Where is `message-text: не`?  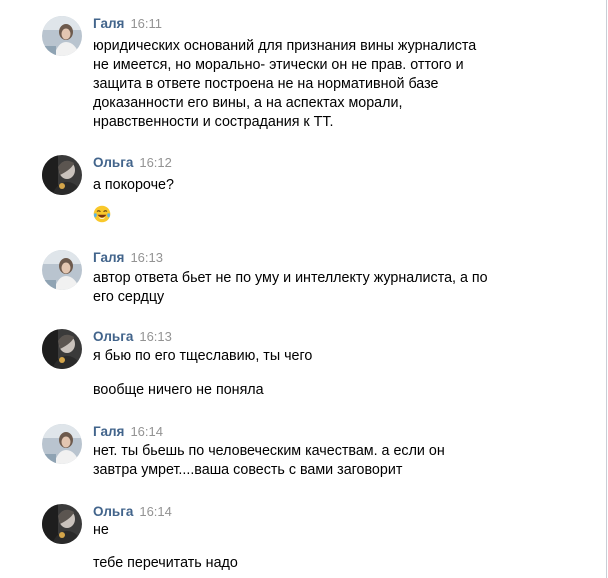
message-text: не is located at coordinates (101, 530).